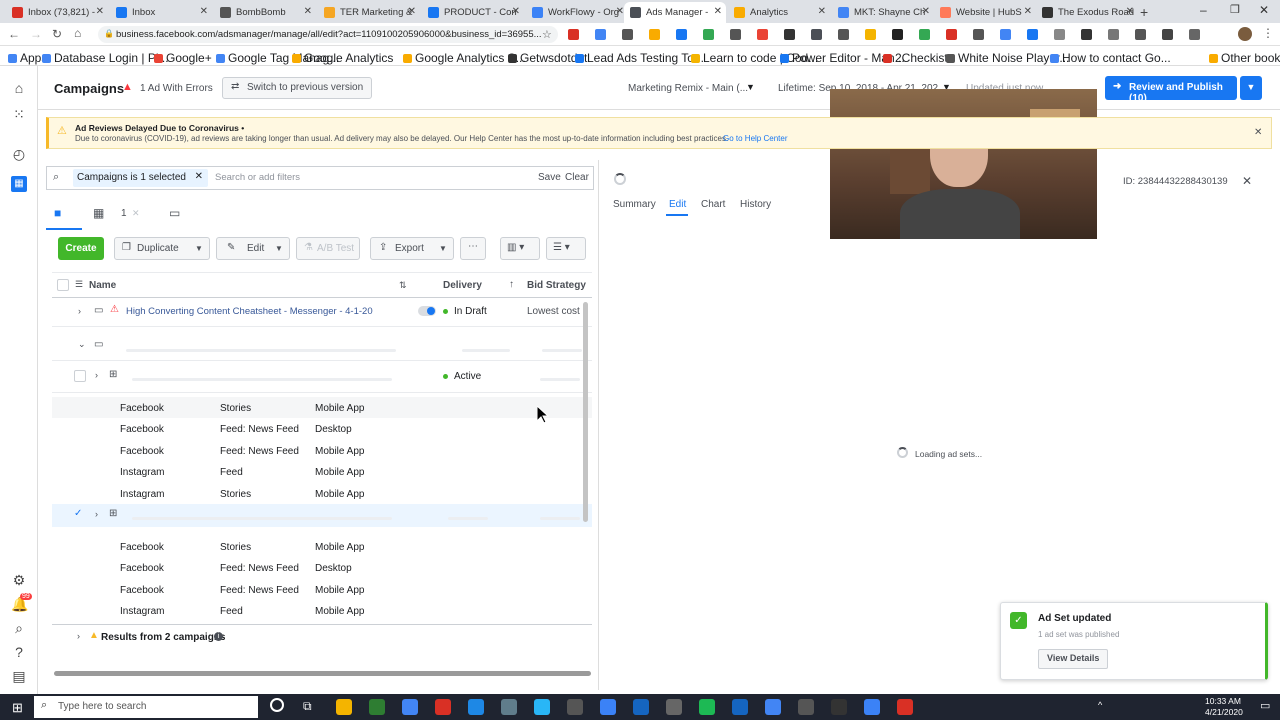  What do you see at coordinates (218, 636) in the screenshot?
I see `info-icon: i` at bounding box center [218, 636].